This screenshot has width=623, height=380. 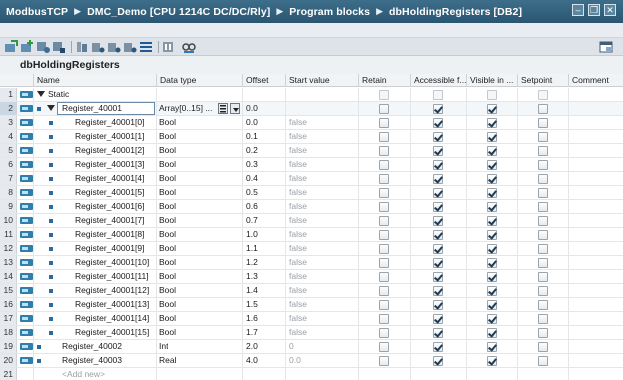 What do you see at coordinates (199, 80) in the screenshot?
I see `header-data-type: Data type` at bounding box center [199, 80].